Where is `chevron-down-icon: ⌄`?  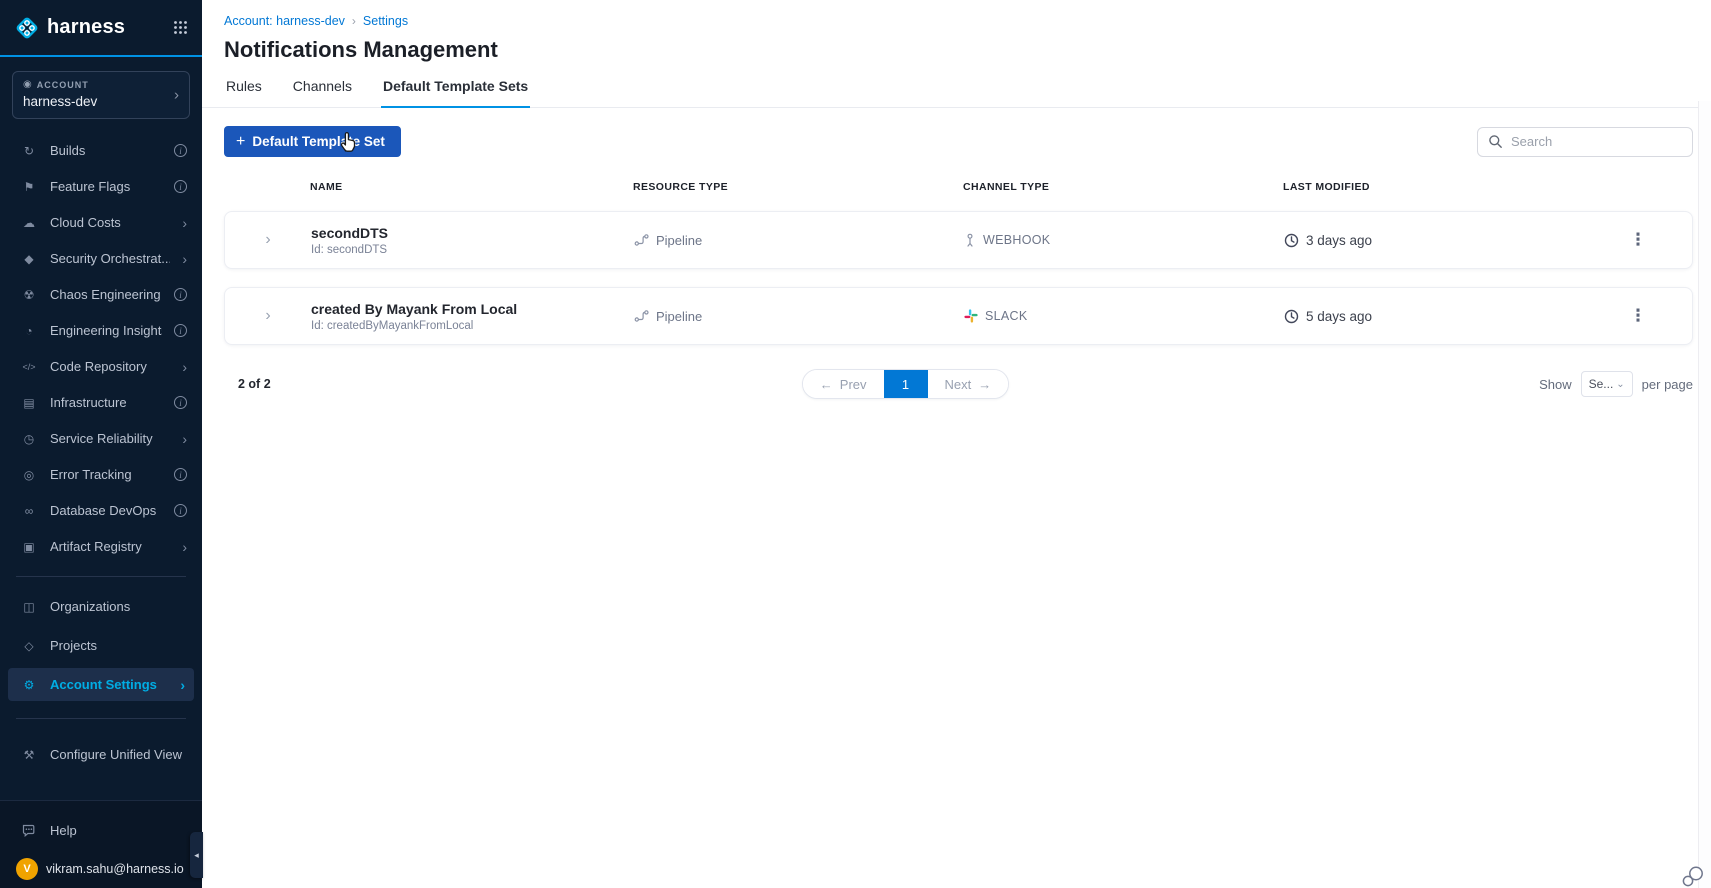 chevron-down-icon: ⌄ is located at coordinates (1620, 384).